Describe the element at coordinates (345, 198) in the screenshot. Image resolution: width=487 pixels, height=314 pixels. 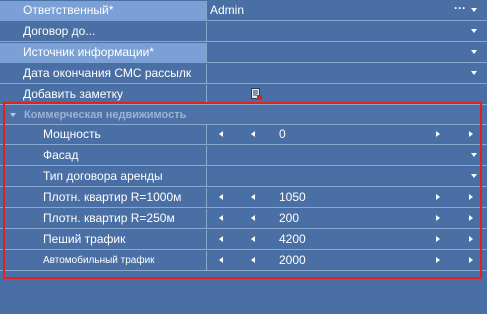
I see `spin-editor-density-1000: 1050` at that location.